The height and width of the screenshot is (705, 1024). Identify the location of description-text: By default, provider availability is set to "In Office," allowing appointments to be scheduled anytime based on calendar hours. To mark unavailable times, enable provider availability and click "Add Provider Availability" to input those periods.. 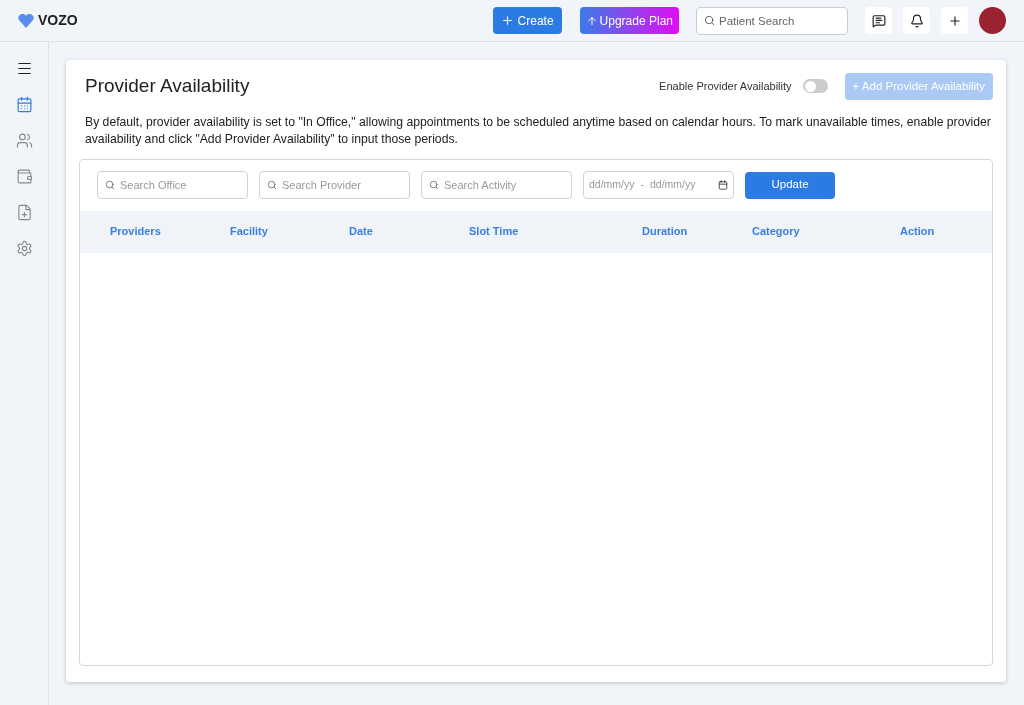
(538, 130).